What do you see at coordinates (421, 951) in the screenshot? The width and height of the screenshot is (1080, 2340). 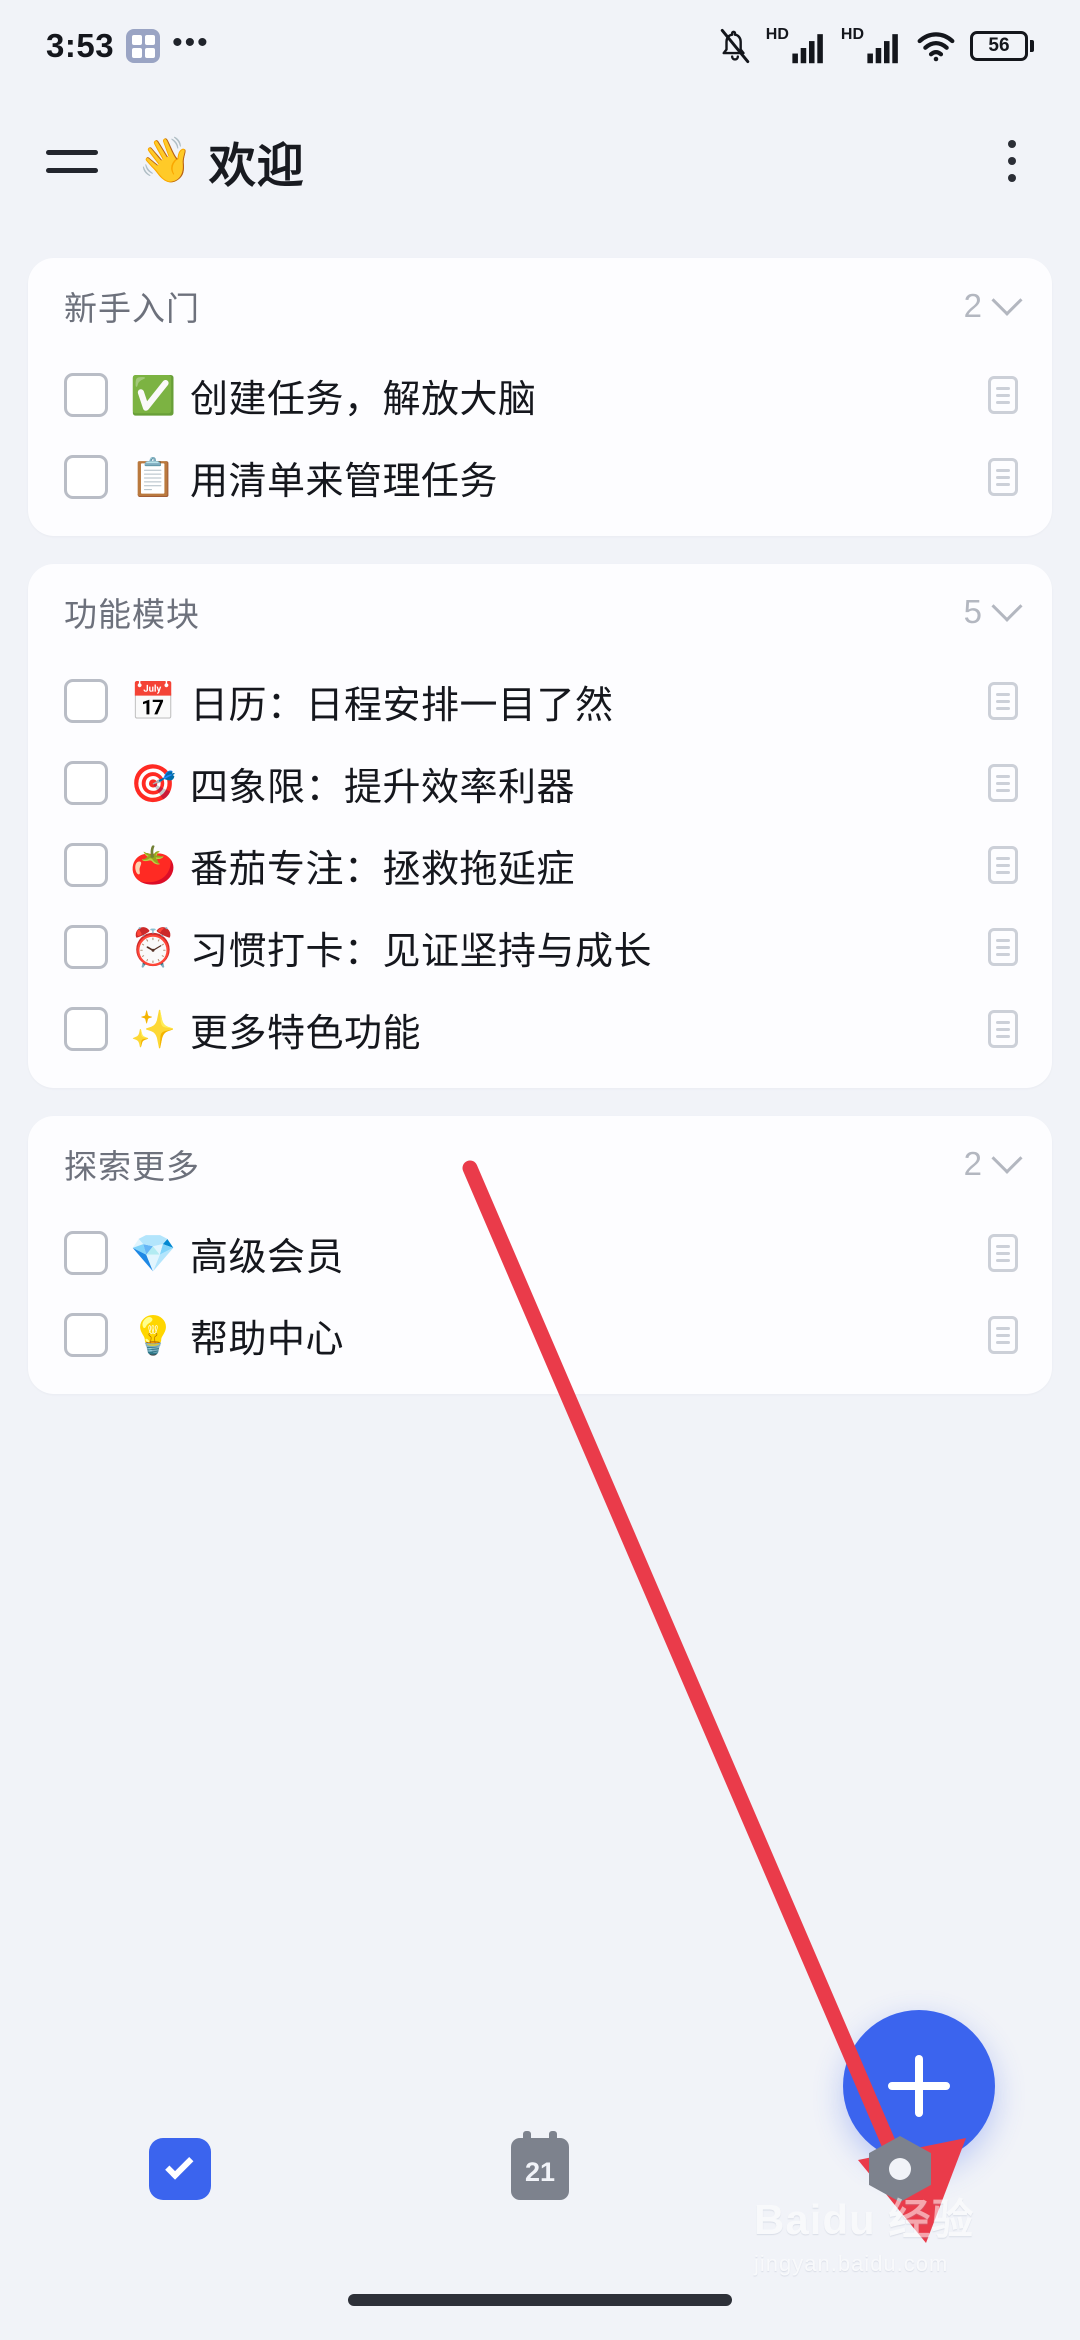 I see `task-label: 习惯打卡：见证坚持与成长` at bounding box center [421, 951].